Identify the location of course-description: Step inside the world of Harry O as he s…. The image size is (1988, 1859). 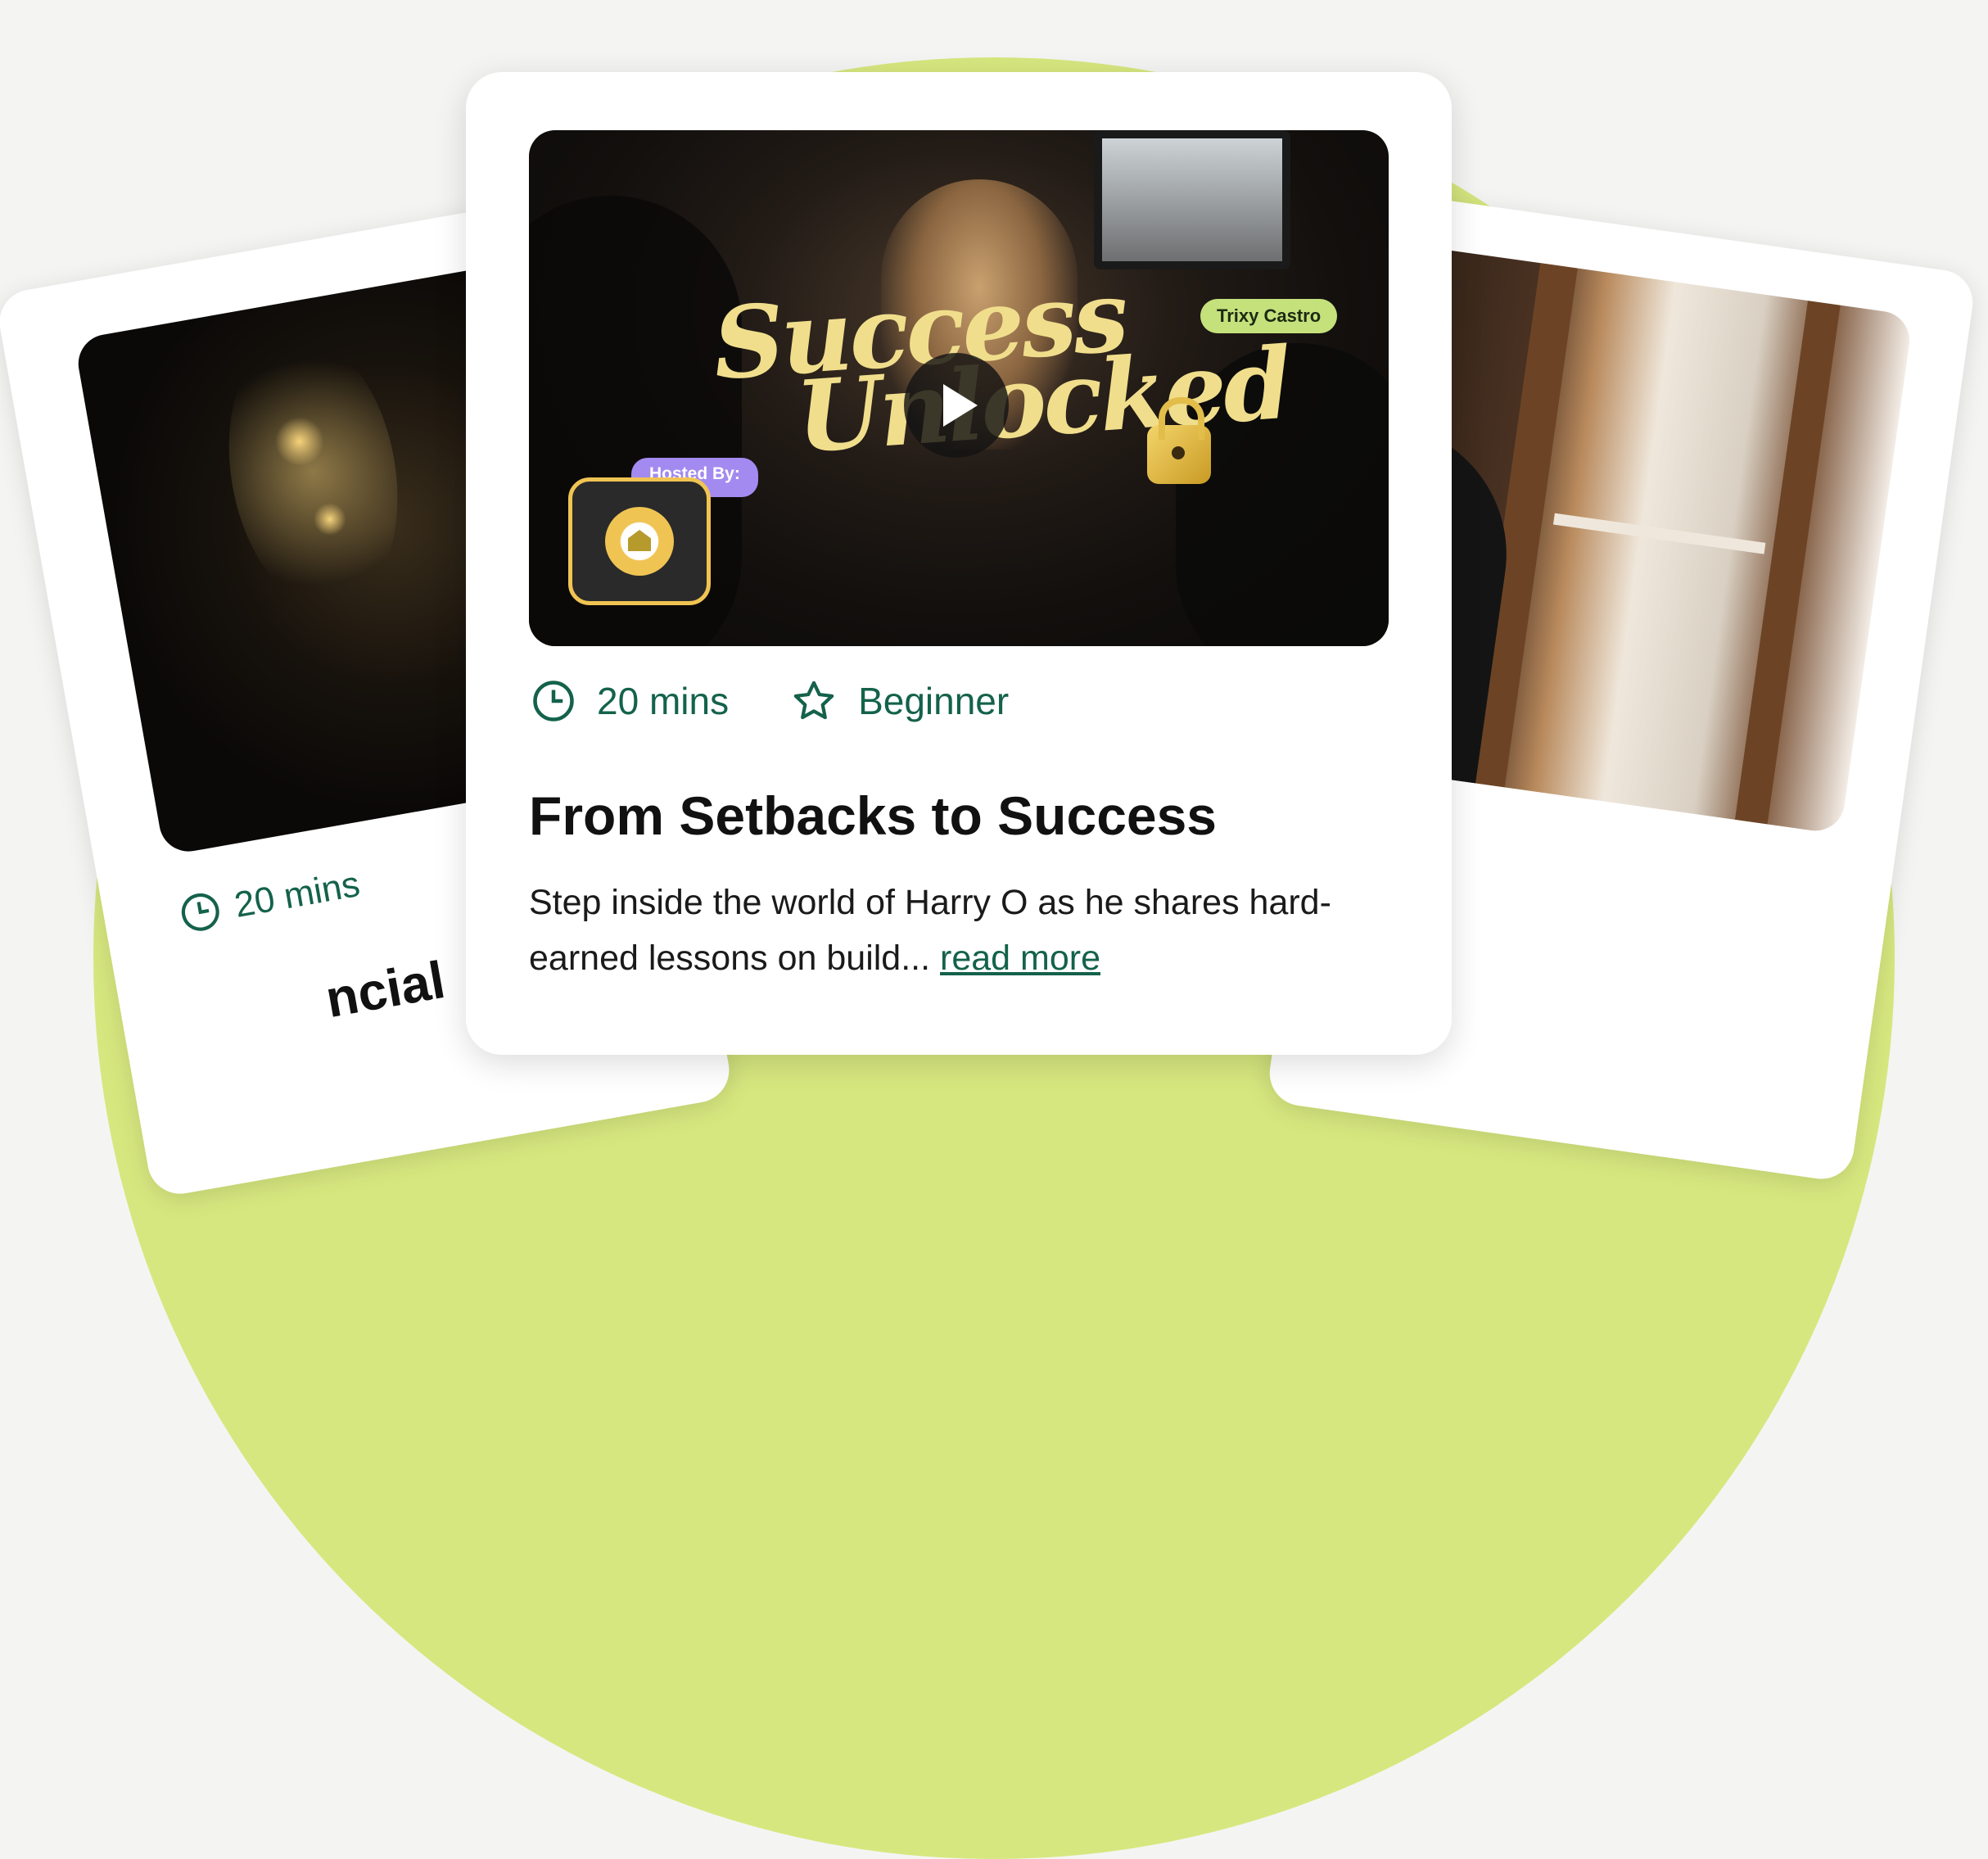
(938, 930).